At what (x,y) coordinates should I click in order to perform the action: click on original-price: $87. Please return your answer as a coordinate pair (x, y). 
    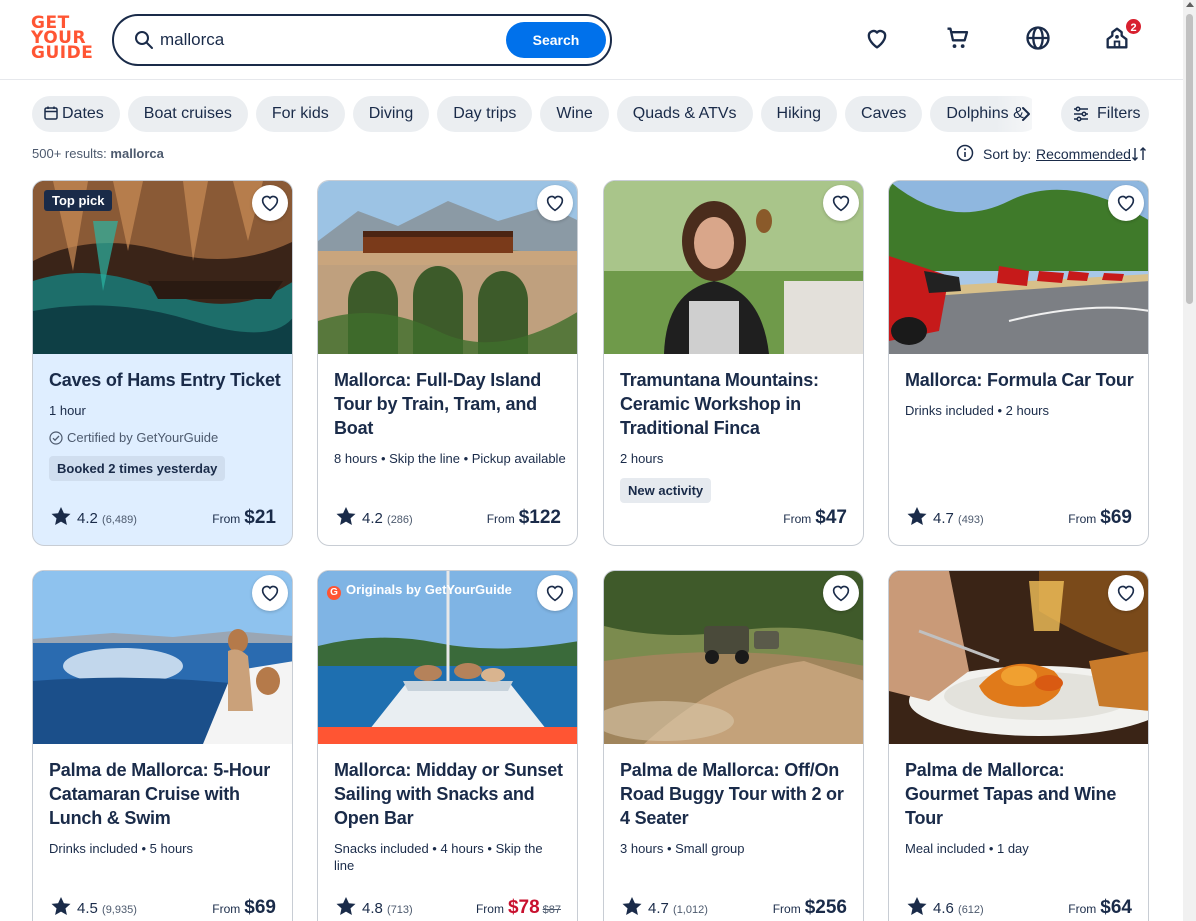
    Looking at the image, I should click on (551, 910).